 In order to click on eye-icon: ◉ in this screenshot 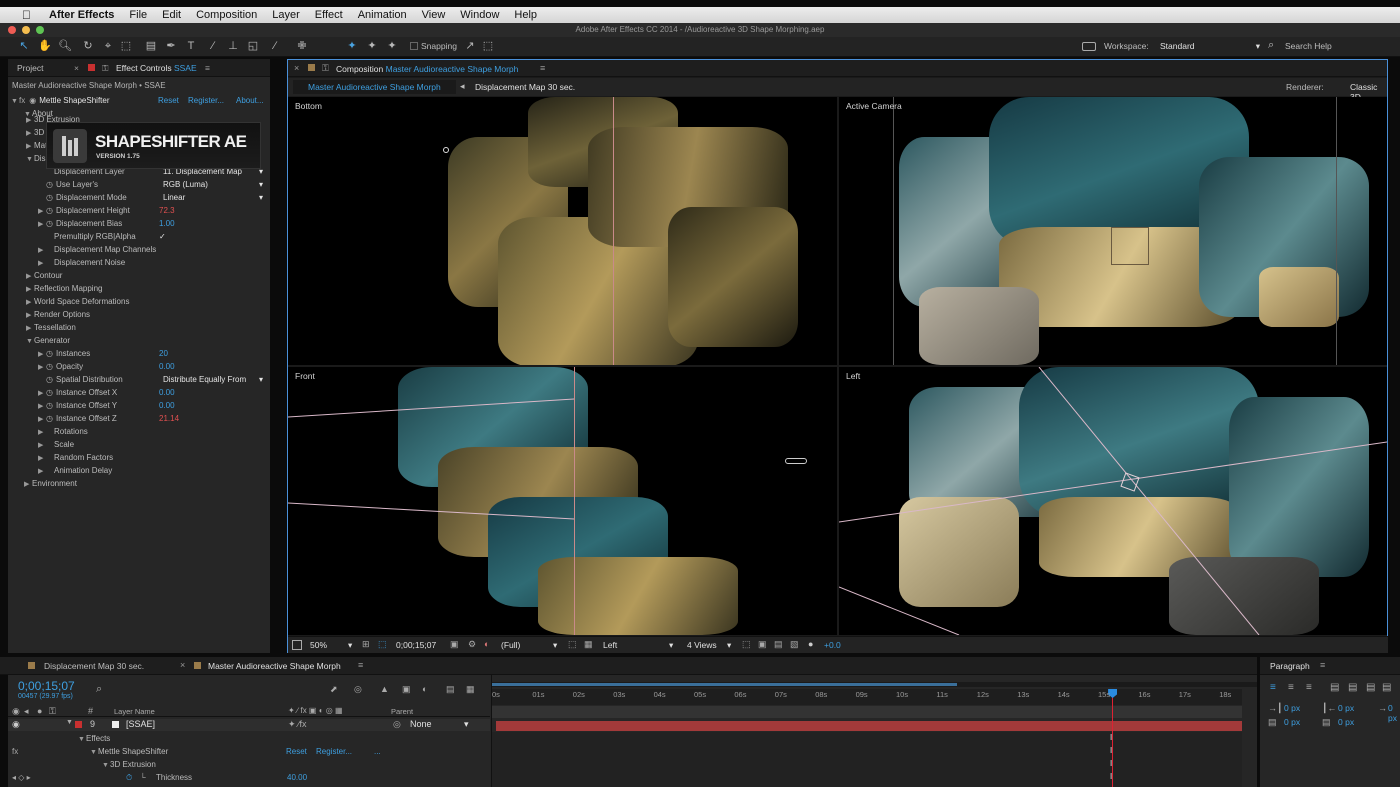, I will do `click(16, 724)`.